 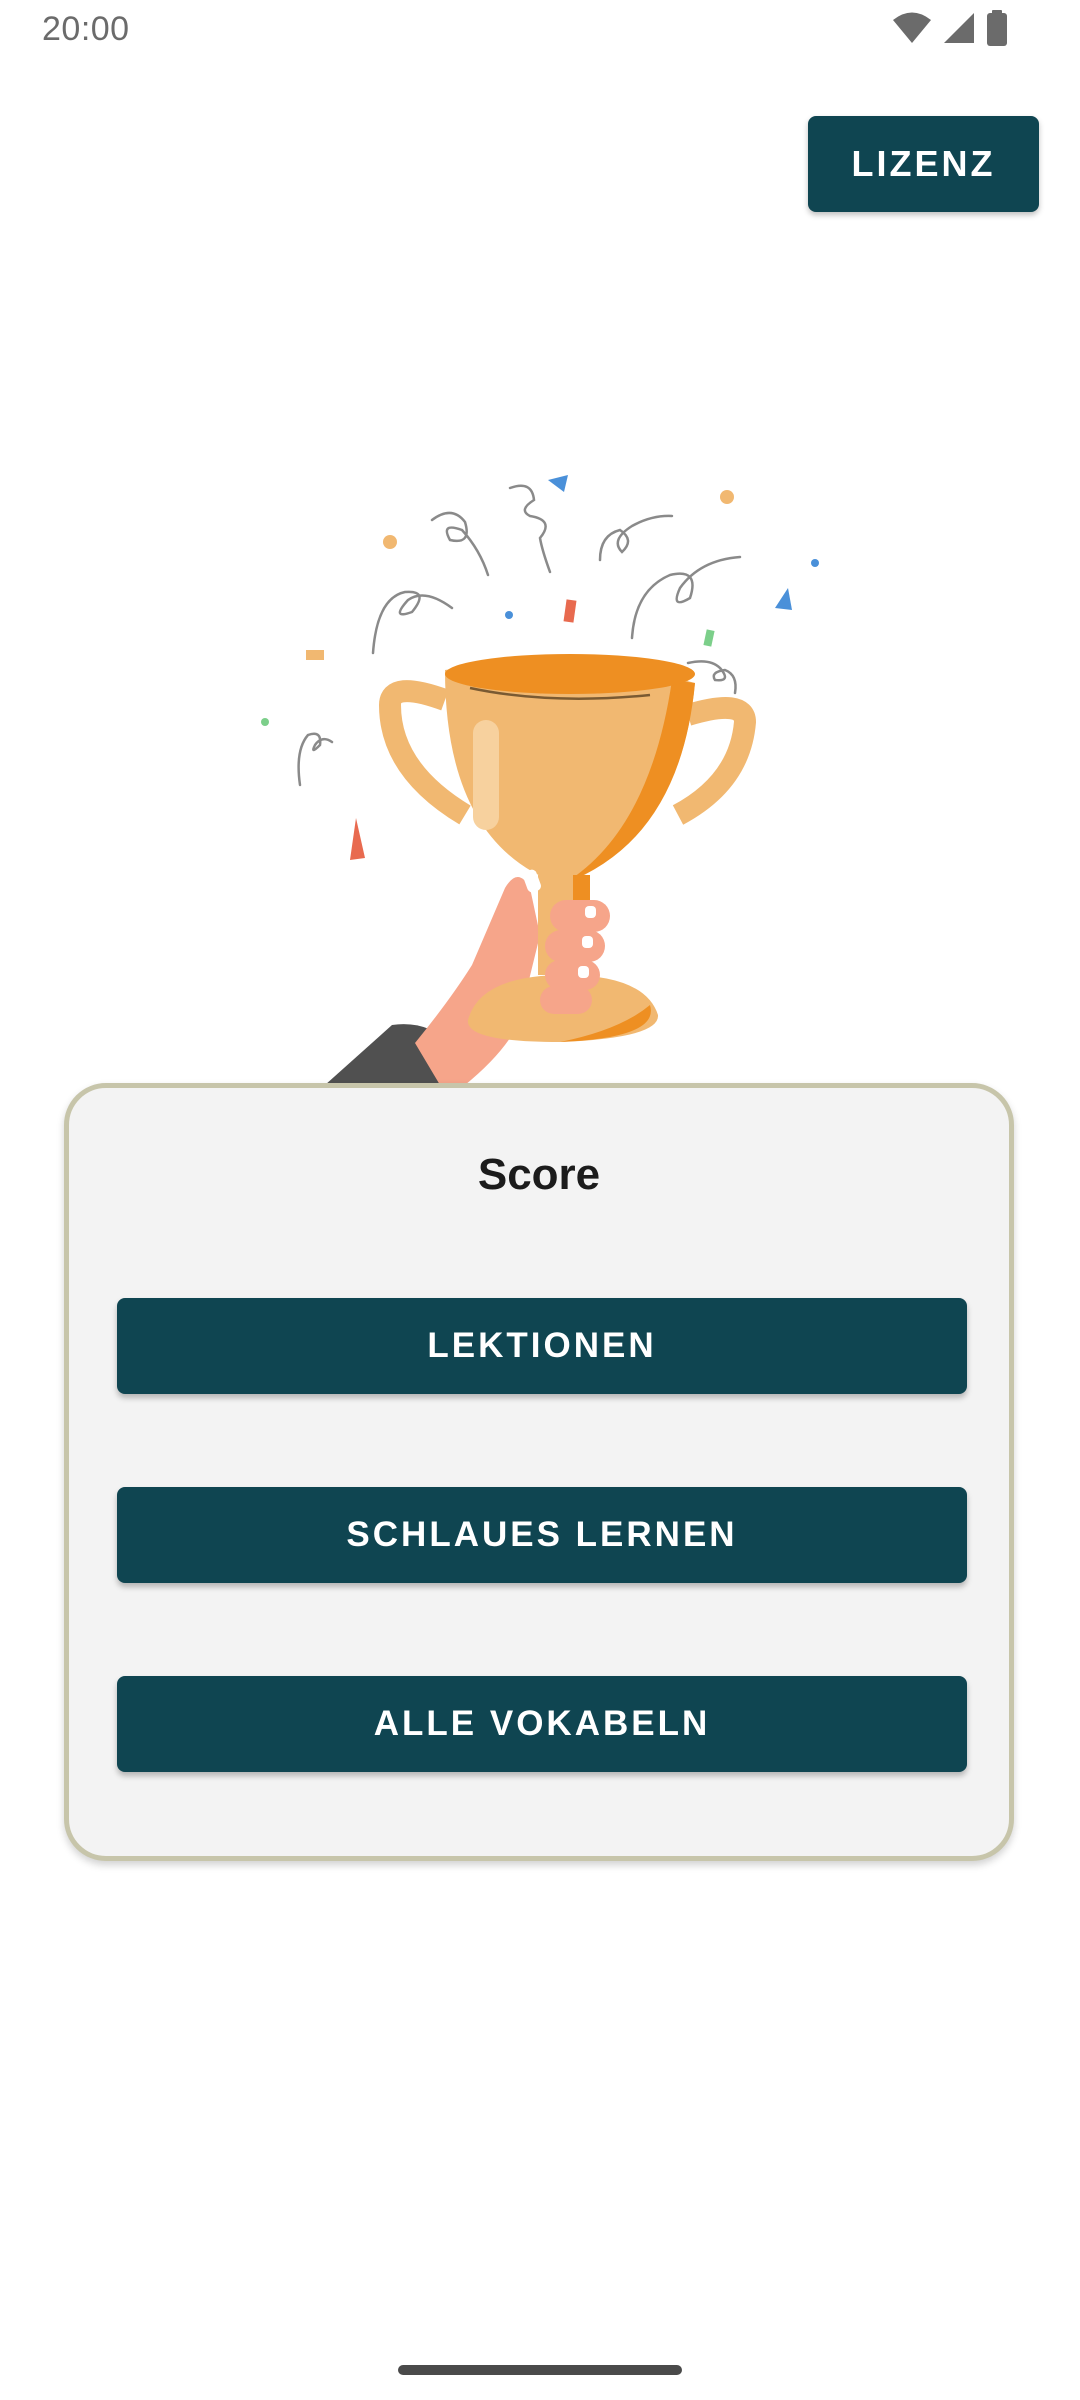 I want to click on battery-icon, so click(x=997, y=30).